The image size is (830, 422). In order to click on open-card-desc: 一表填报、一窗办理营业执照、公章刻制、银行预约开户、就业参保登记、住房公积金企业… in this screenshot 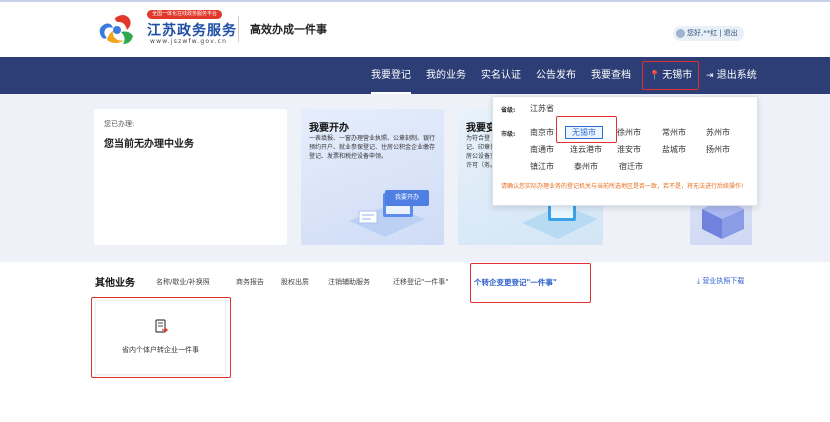, I will do `click(372, 147)`.